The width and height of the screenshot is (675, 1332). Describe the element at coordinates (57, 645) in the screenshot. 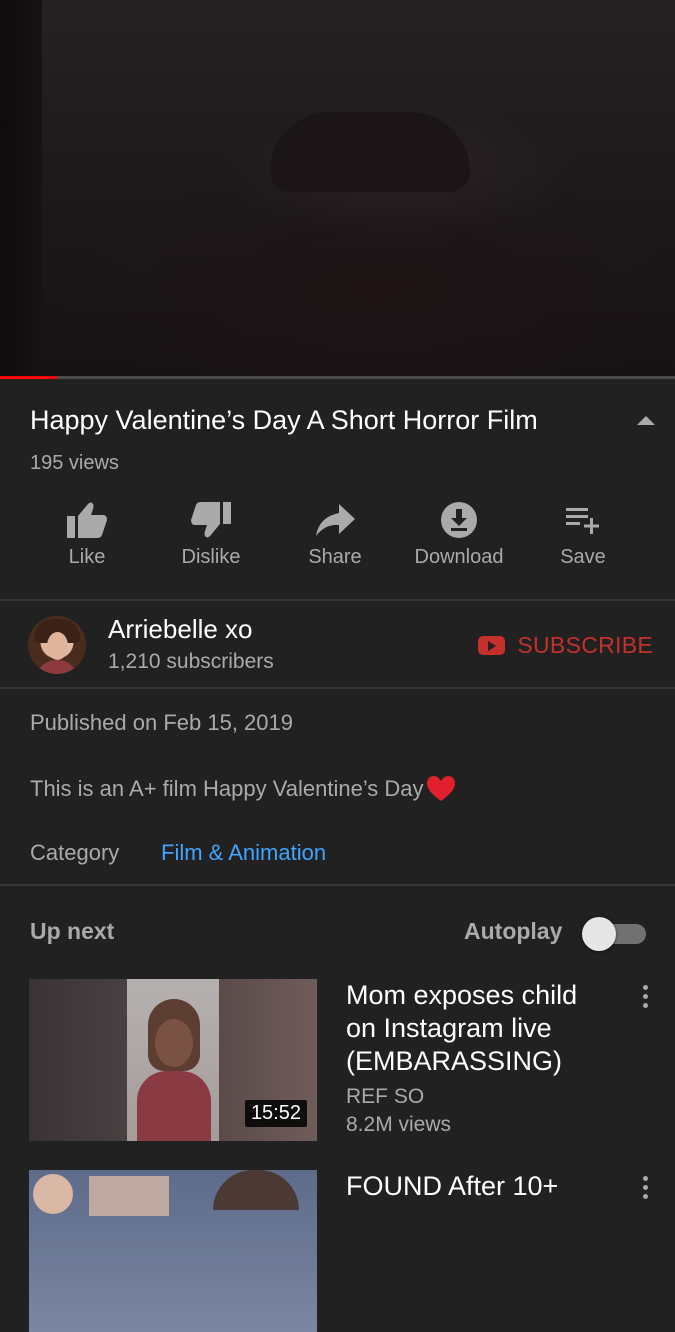

I see `channel-avatar` at that location.